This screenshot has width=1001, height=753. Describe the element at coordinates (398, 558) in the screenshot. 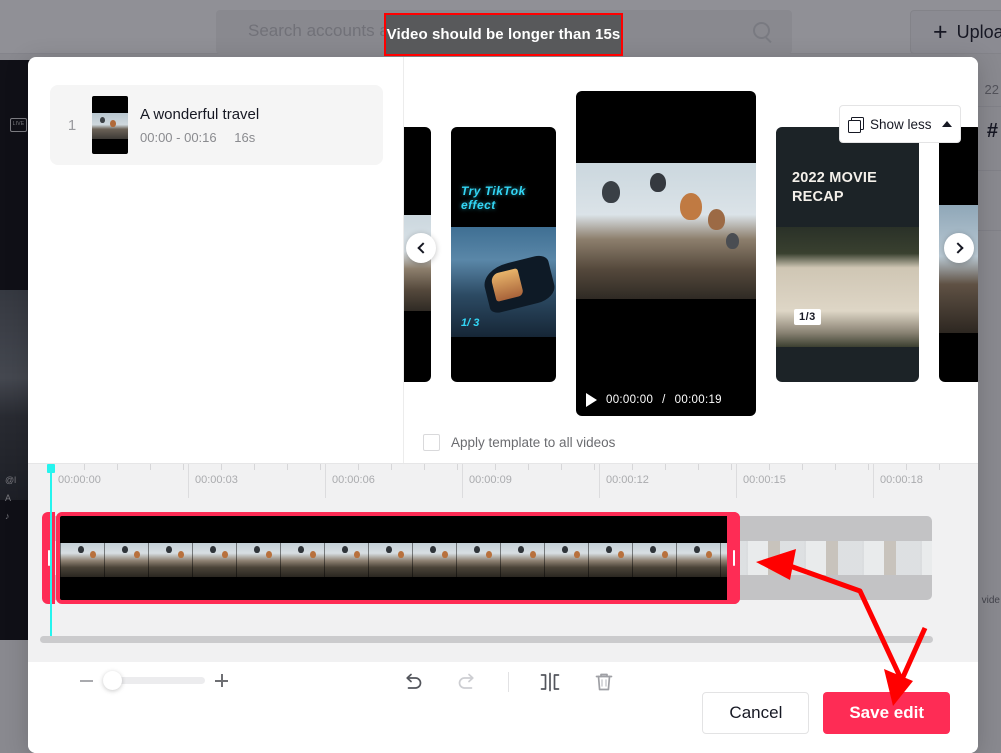

I see `selected-clip` at that location.